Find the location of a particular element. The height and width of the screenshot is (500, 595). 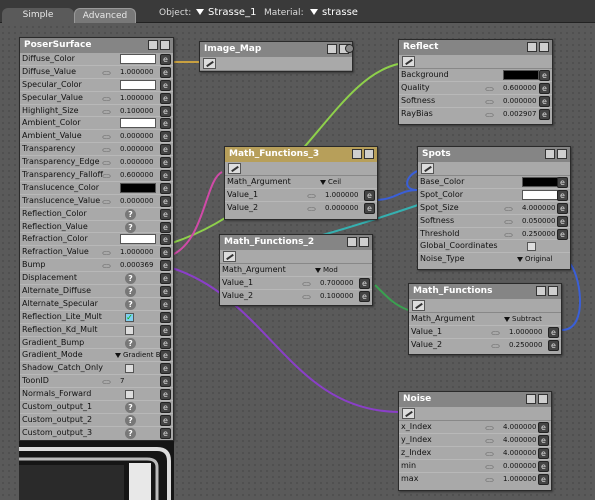

param-row: ToonID ⊂⊃ 7 e is located at coordinates (96, 382).